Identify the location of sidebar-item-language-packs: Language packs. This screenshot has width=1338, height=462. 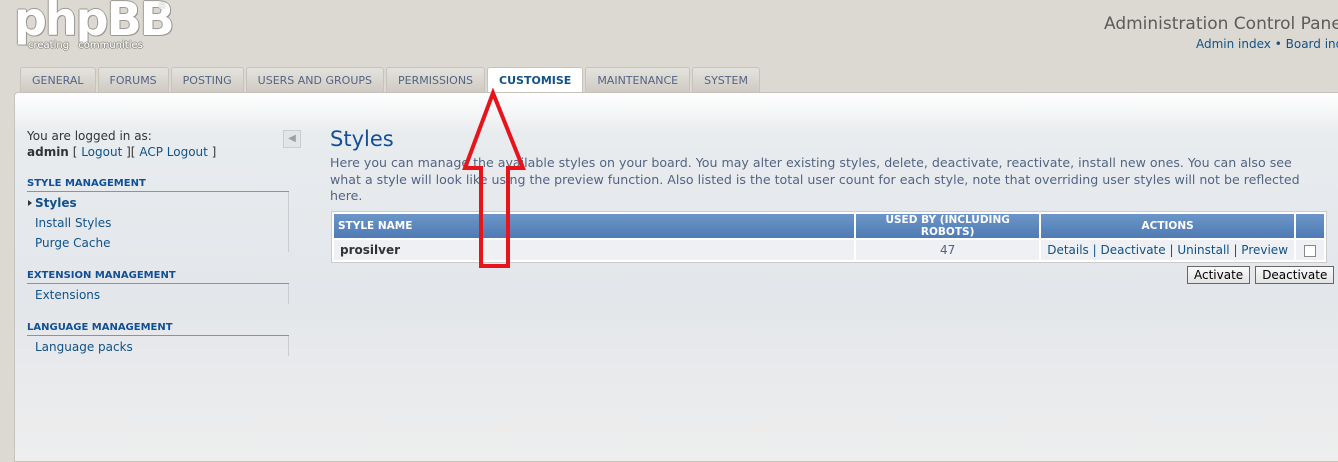
(157, 346).